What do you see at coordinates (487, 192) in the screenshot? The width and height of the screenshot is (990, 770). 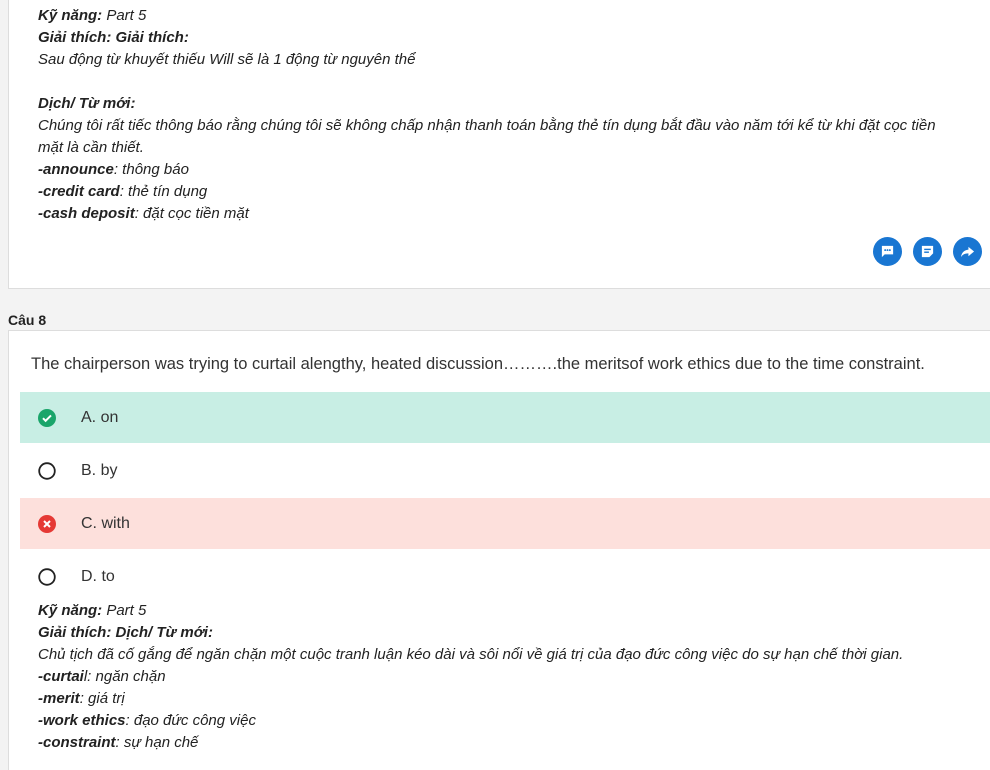 I see `vocab-item: -credit card: thẻ tín dụng` at bounding box center [487, 192].